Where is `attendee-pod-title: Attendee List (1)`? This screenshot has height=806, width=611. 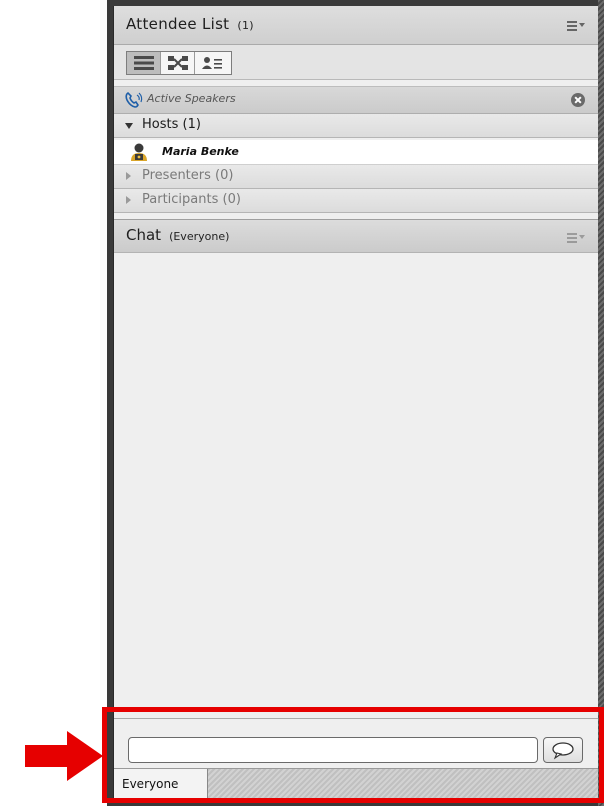
attendee-pod-title: Attendee List (1) is located at coordinates (190, 24).